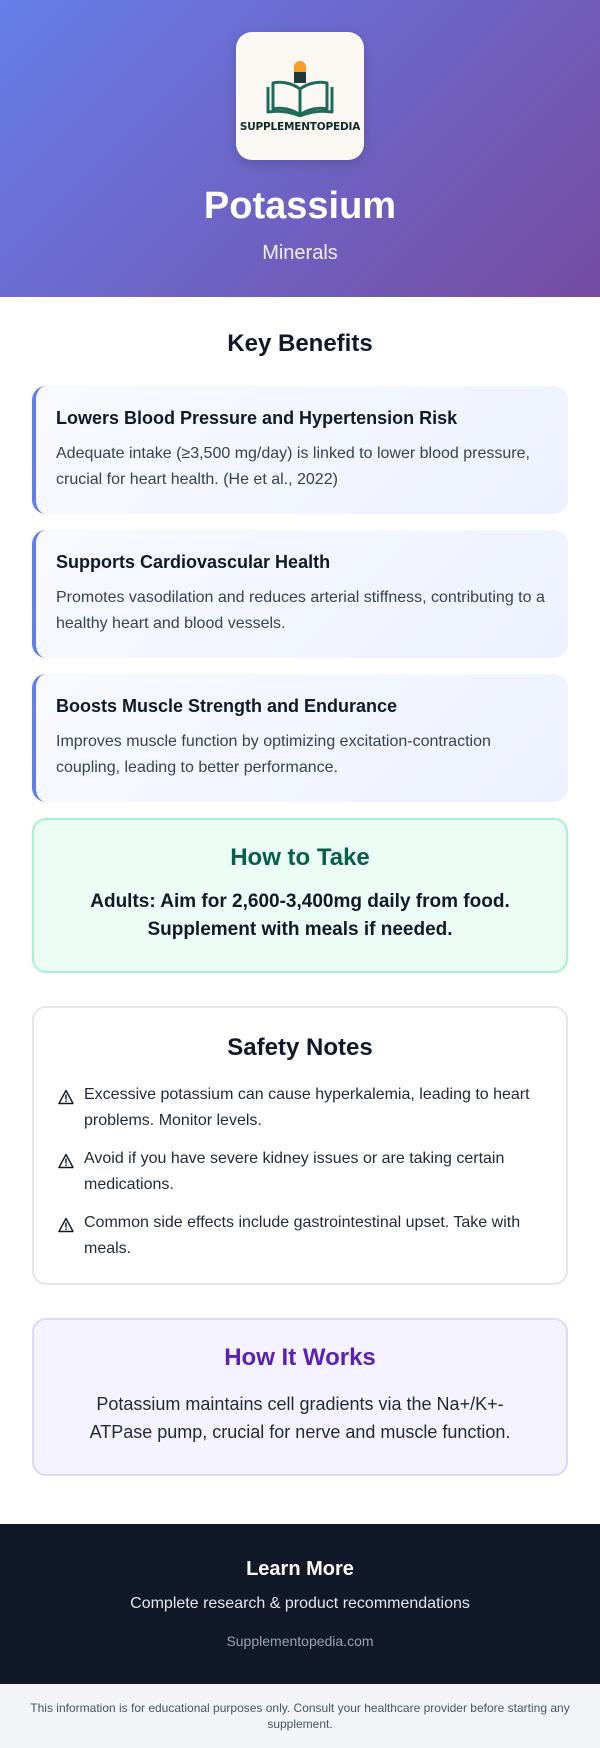  I want to click on benefits-heading: Key Benefits, so click(300, 343).